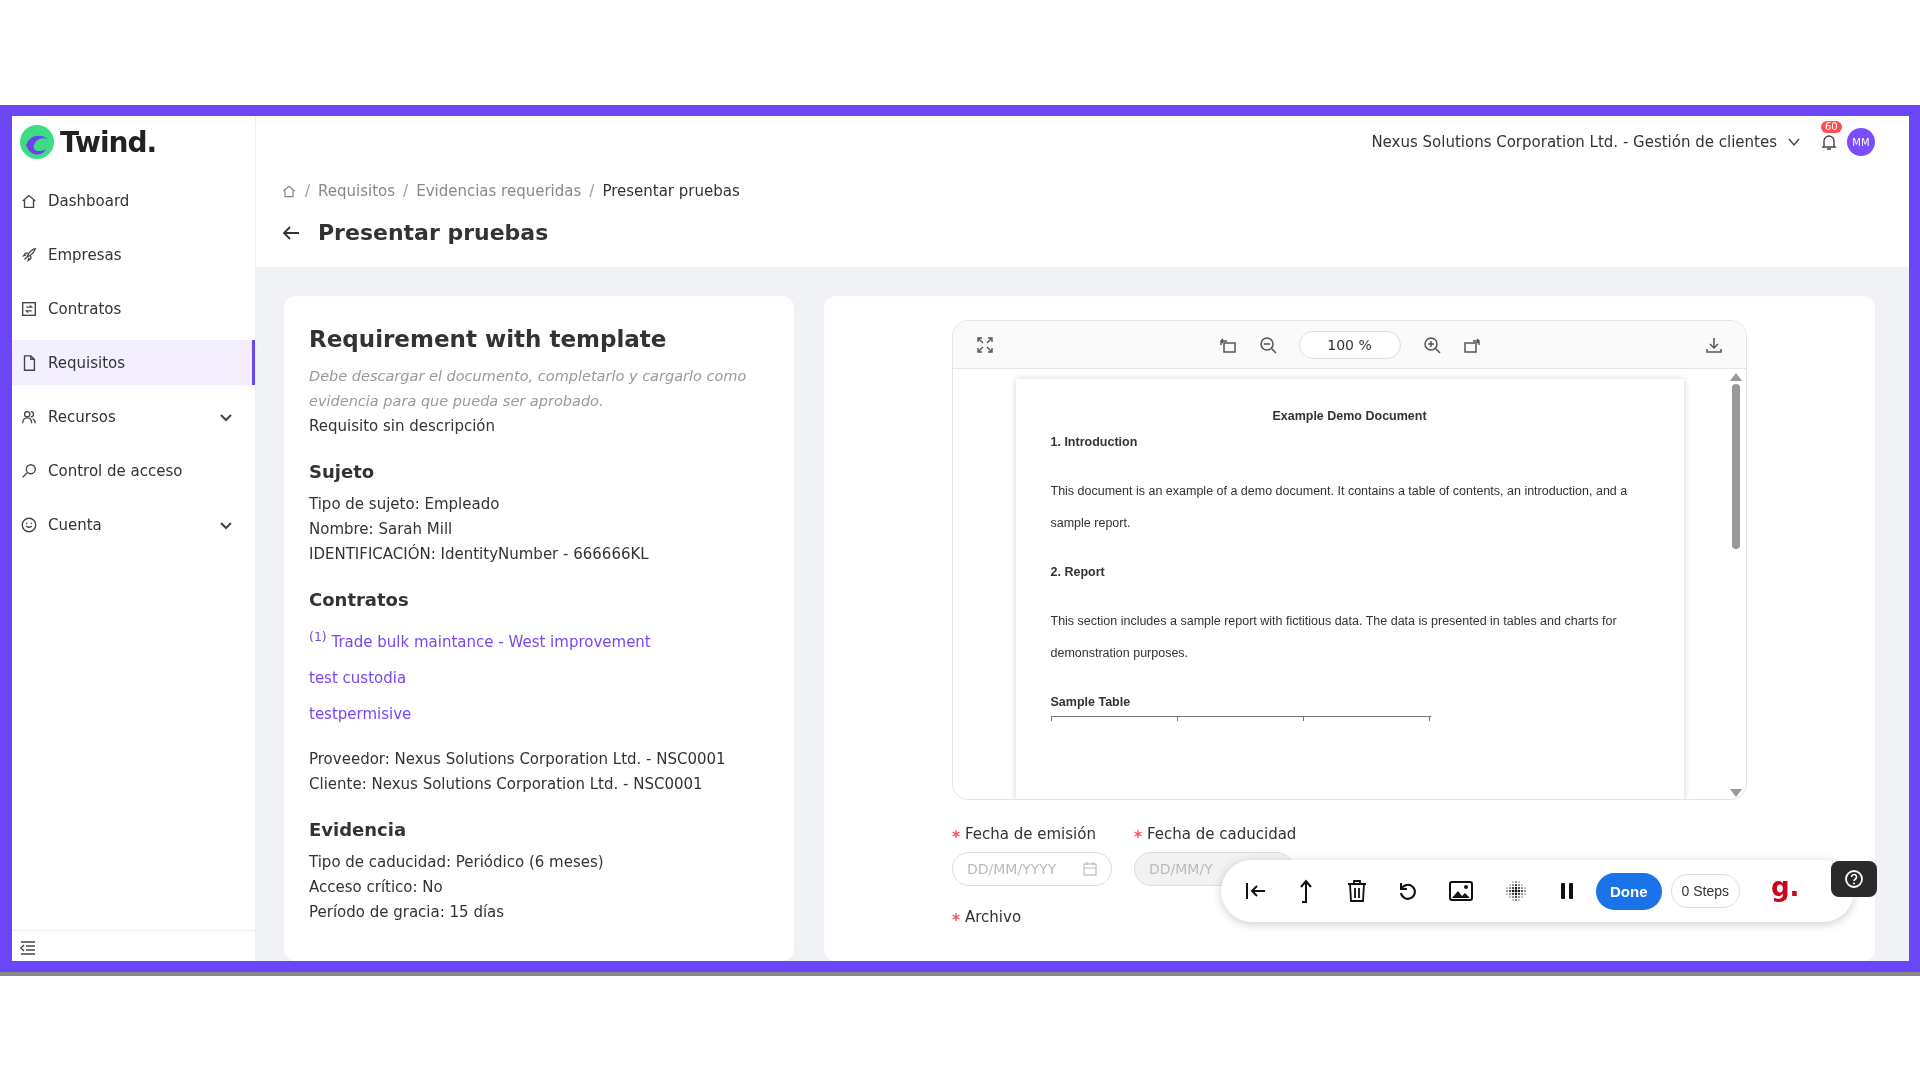 The height and width of the screenshot is (1080, 1920). What do you see at coordinates (1334, 637) in the screenshot?
I see `document-paragraph: This section includes a sample report with fictitious data. The data is presented in tables and charts for demonstration purposes.` at bounding box center [1334, 637].